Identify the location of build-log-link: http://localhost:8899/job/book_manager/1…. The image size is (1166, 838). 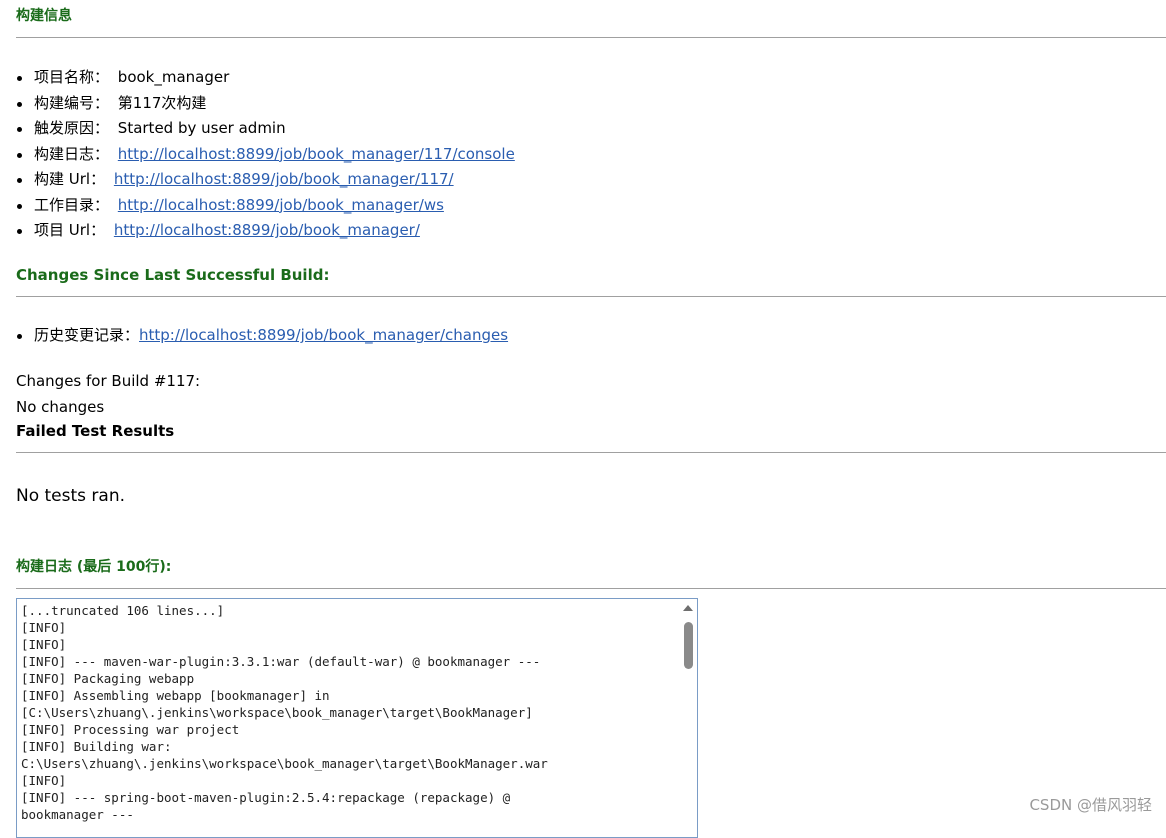
(316, 154).